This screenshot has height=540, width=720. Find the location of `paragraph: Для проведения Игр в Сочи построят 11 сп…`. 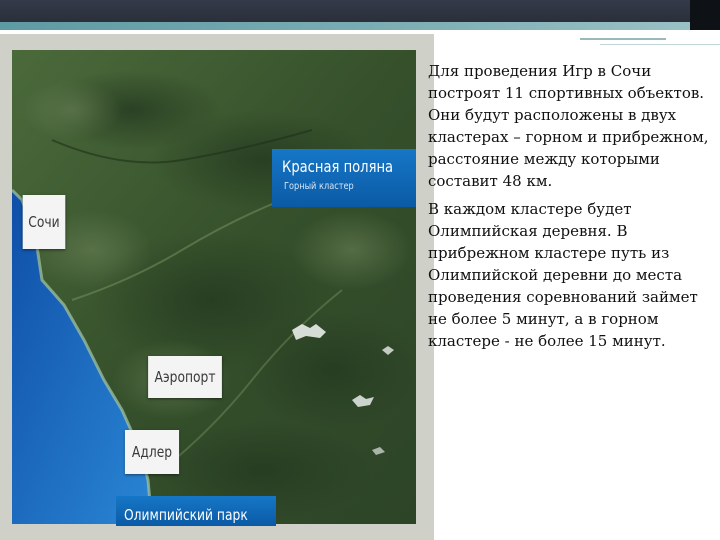

paragraph: Для проведения Игр в Сочи построят 11 сп… is located at coordinates (568, 126).